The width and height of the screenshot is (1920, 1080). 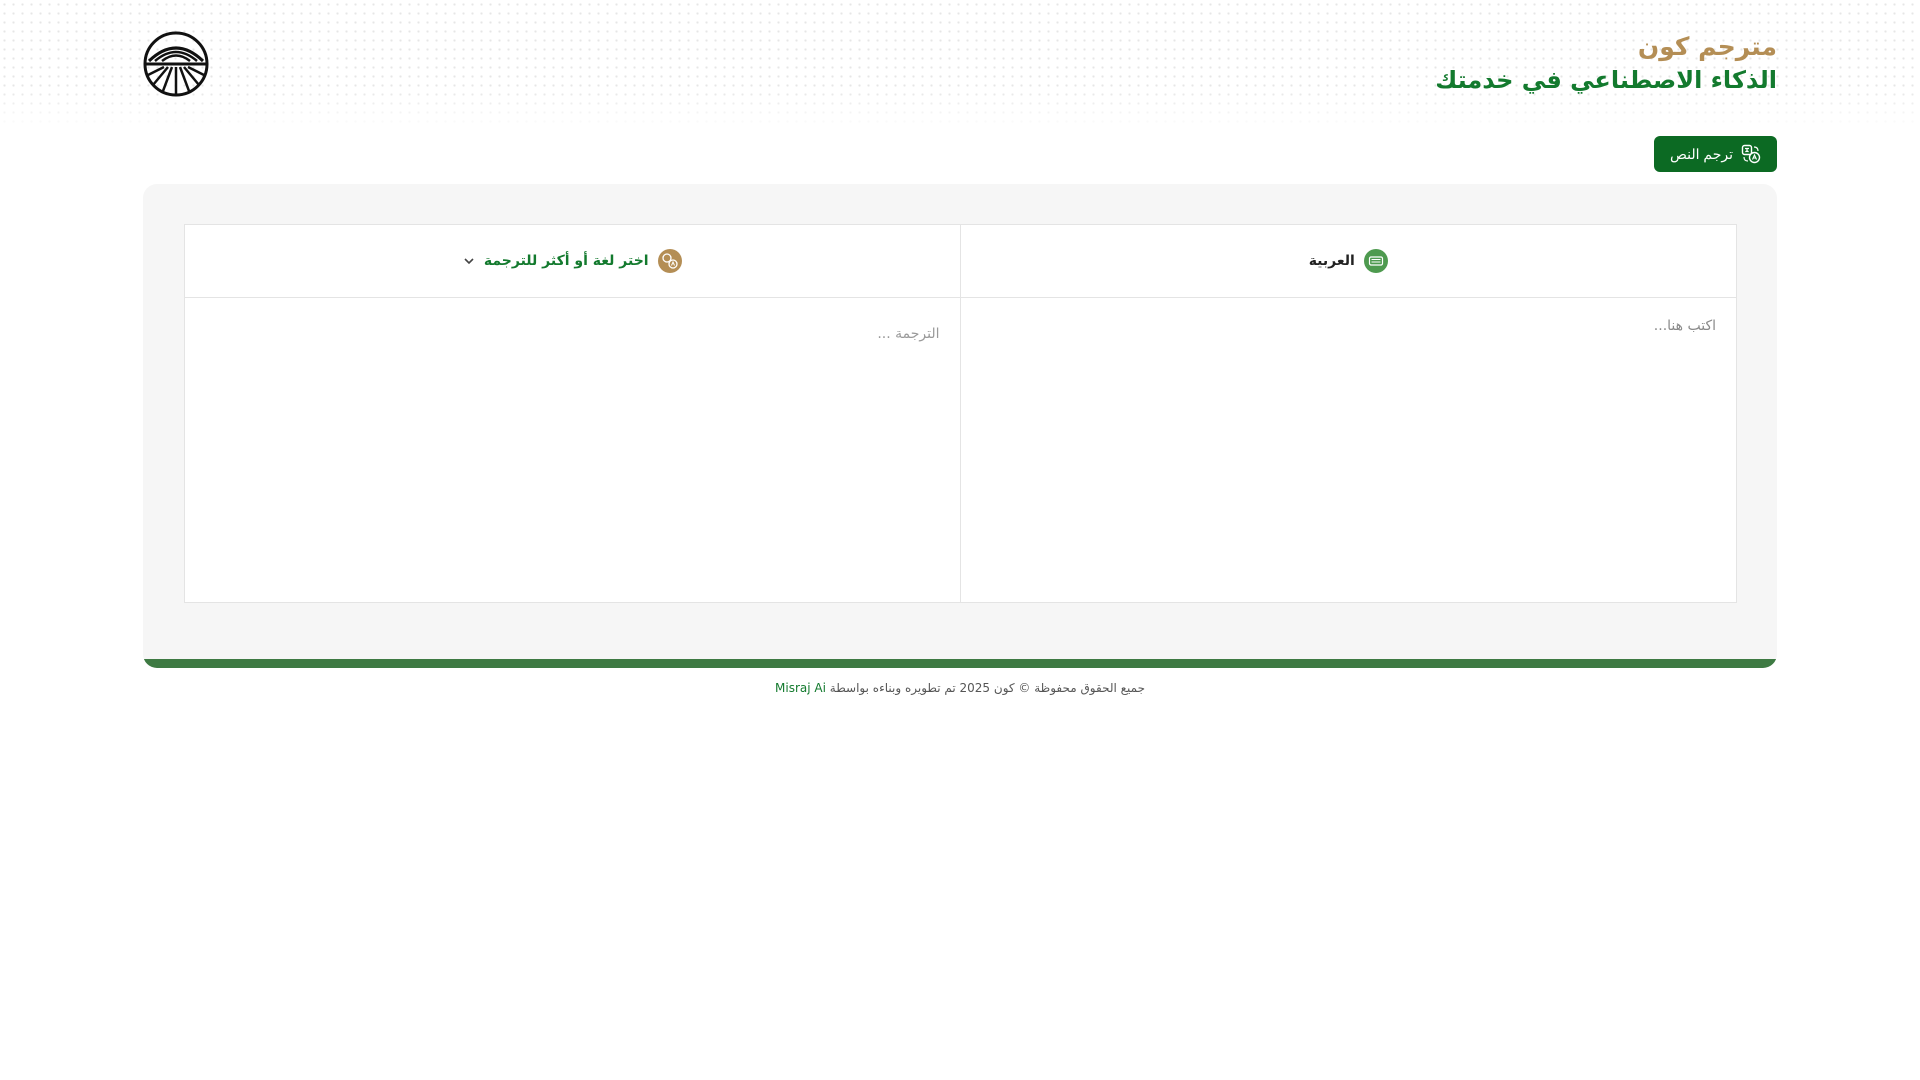 What do you see at coordinates (1702, 153) in the screenshot?
I see `translate-button-label: ترجم النص` at bounding box center [1702, 153].